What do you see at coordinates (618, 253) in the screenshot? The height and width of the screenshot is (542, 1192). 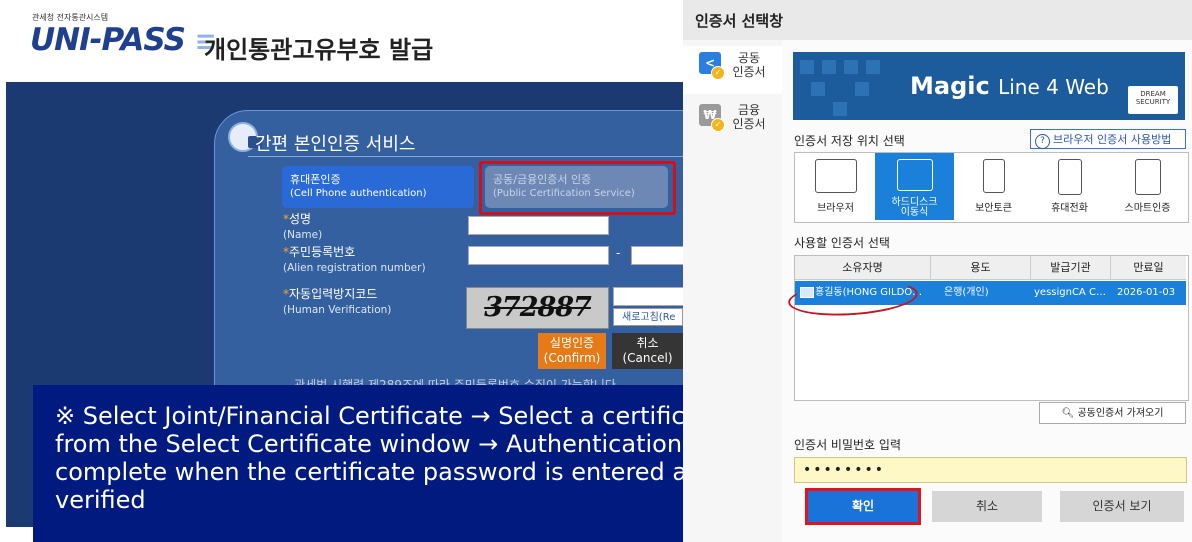 I see `reg-dash: -` at bounding box center [618, 253].